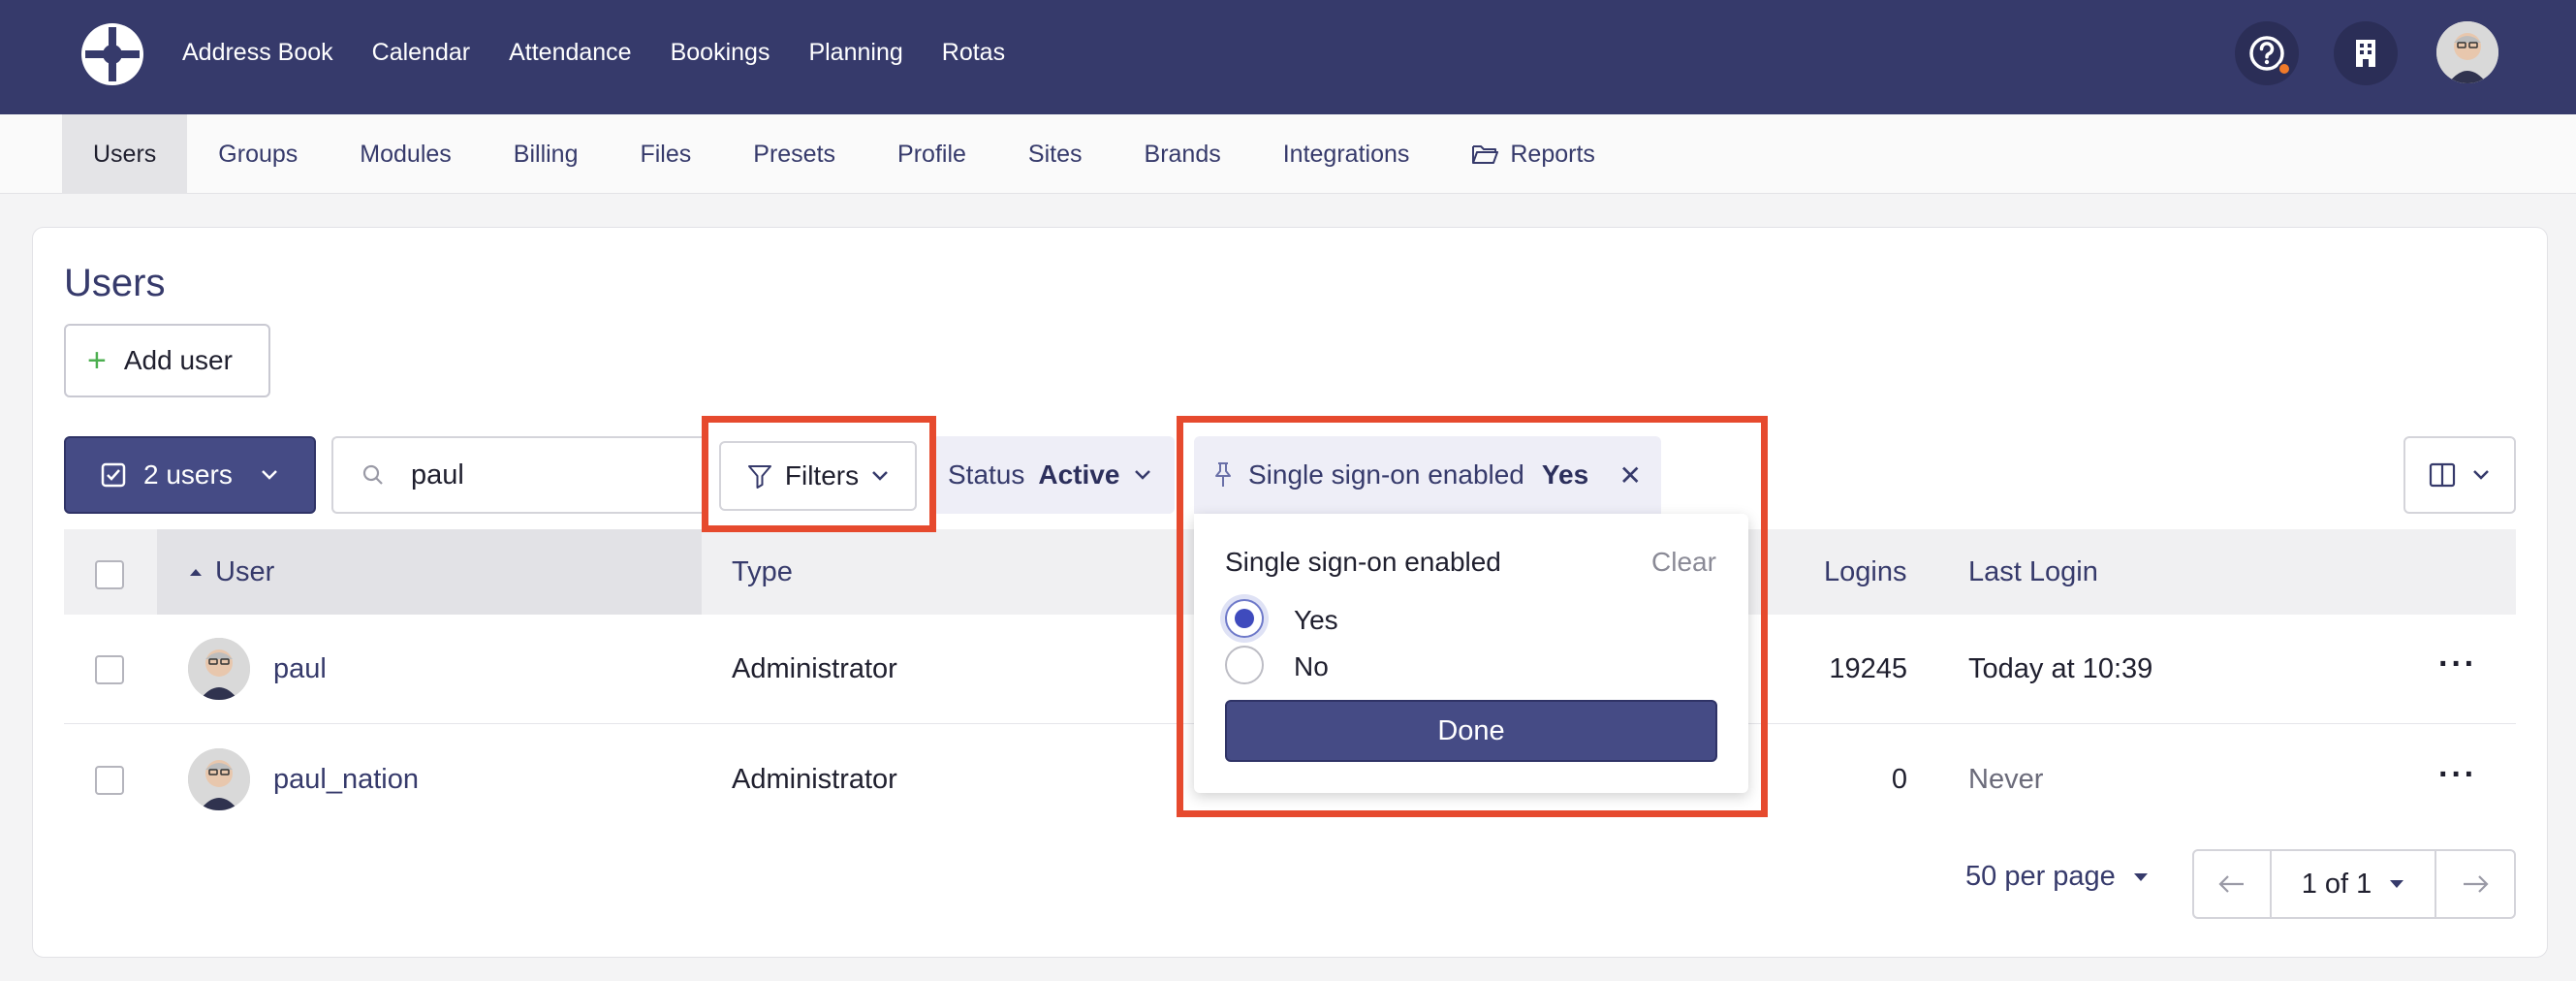  What do you see at coordinates (986, 474) in the screenshot?
I see `status-chip-label: Status` at bounding box center [986, 474].